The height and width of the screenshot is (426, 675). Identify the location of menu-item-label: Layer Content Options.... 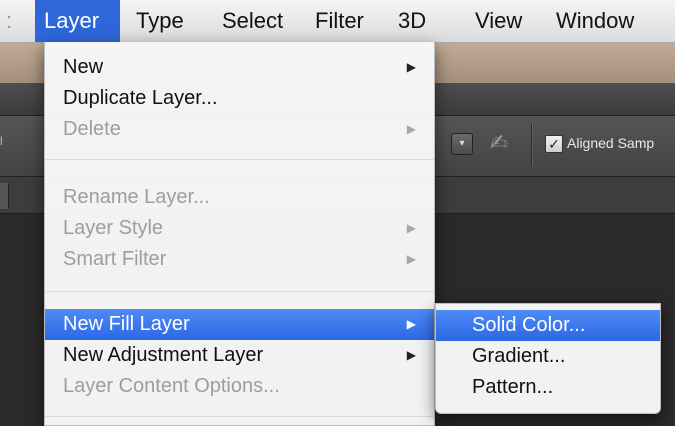
(171, 386).